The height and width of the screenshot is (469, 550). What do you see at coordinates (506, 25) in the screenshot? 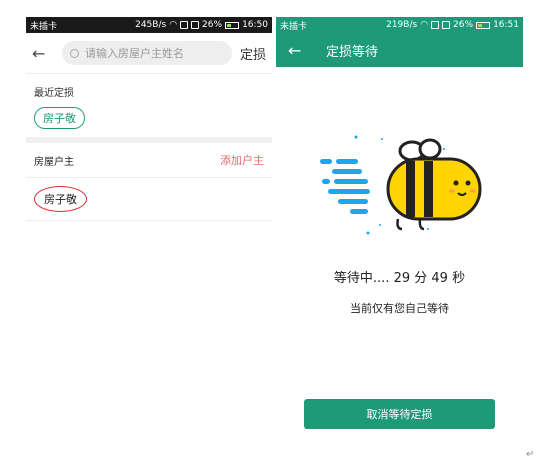
I see `clock: 16:51` at bounding box center [506, 25].